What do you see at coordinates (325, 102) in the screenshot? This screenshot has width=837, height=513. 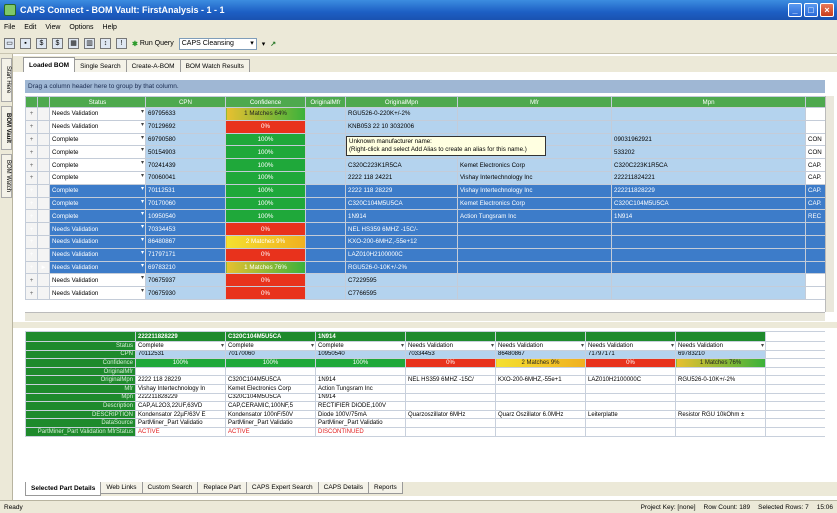 I see `column-header-originalmfr: OriginalMfr` at bounding box center [325, 102].